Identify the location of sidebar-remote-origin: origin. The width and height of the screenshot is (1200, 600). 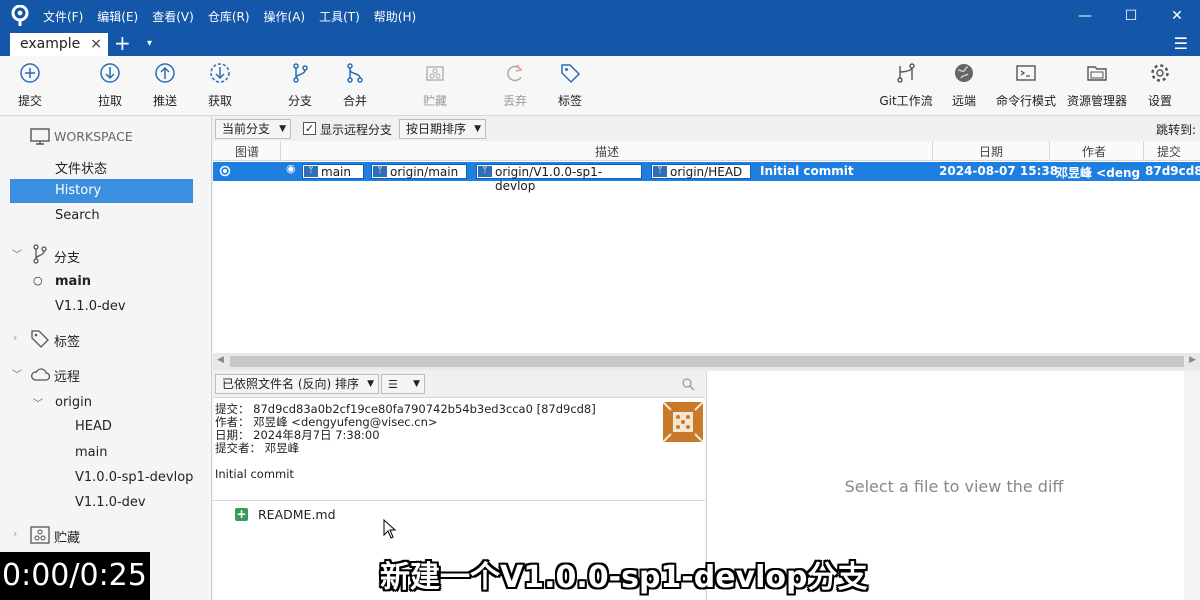
(73, 402).